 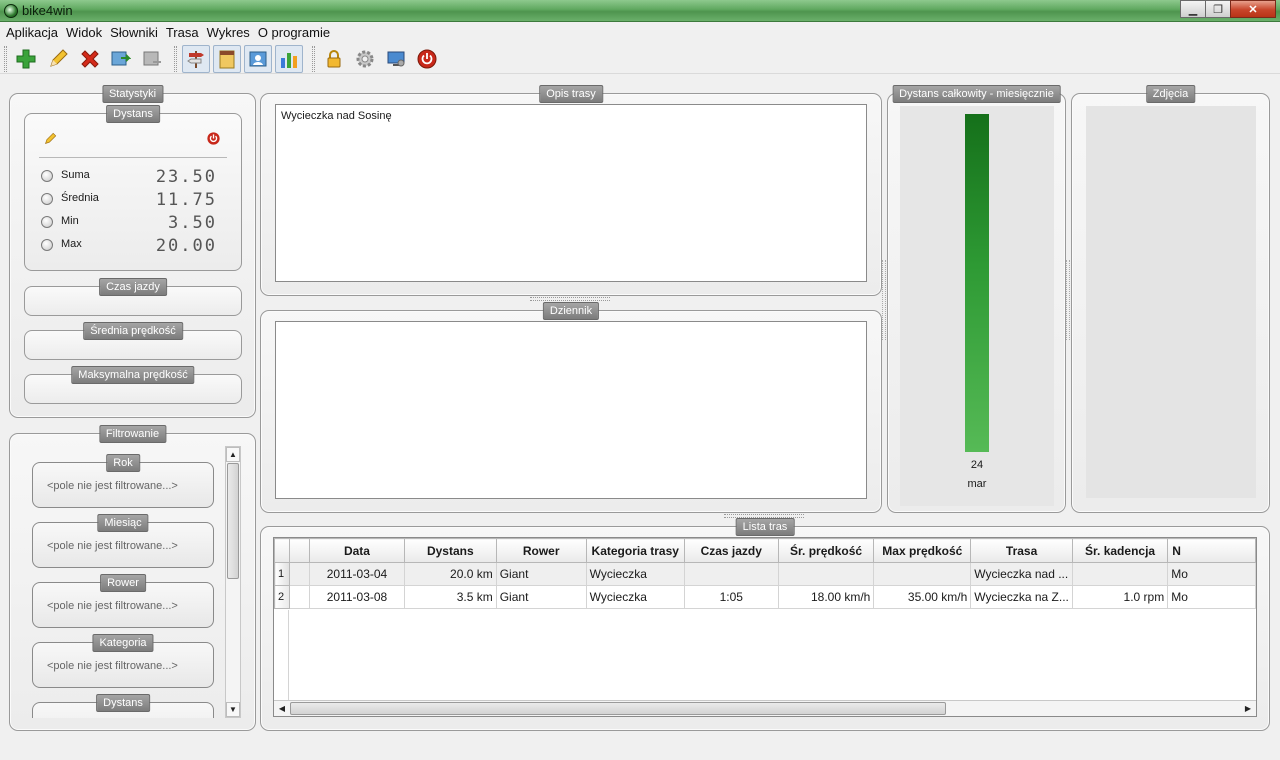 What do you see at coordinates (233, 454) in the screenshot?
I see `scroll-up-arrow: ▲` at bounding box center [233, 454].